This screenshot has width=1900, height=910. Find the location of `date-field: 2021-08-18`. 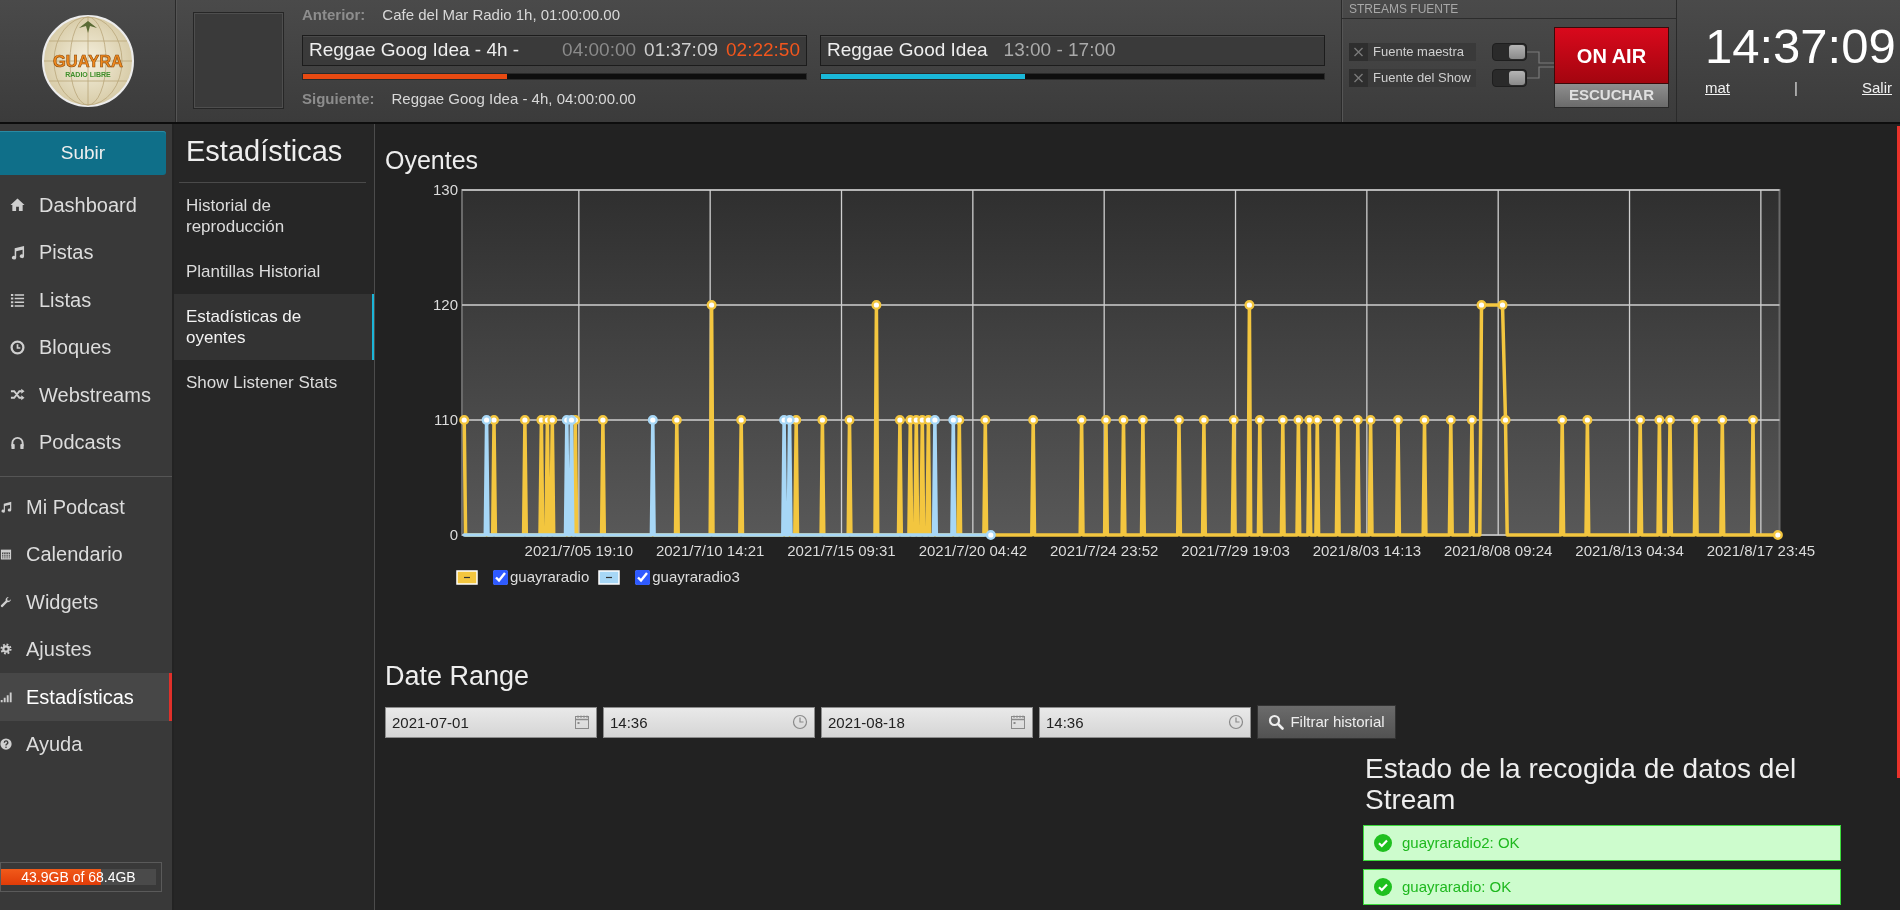

date-field: 2021-08-18 is located at coordinates (927, 722).